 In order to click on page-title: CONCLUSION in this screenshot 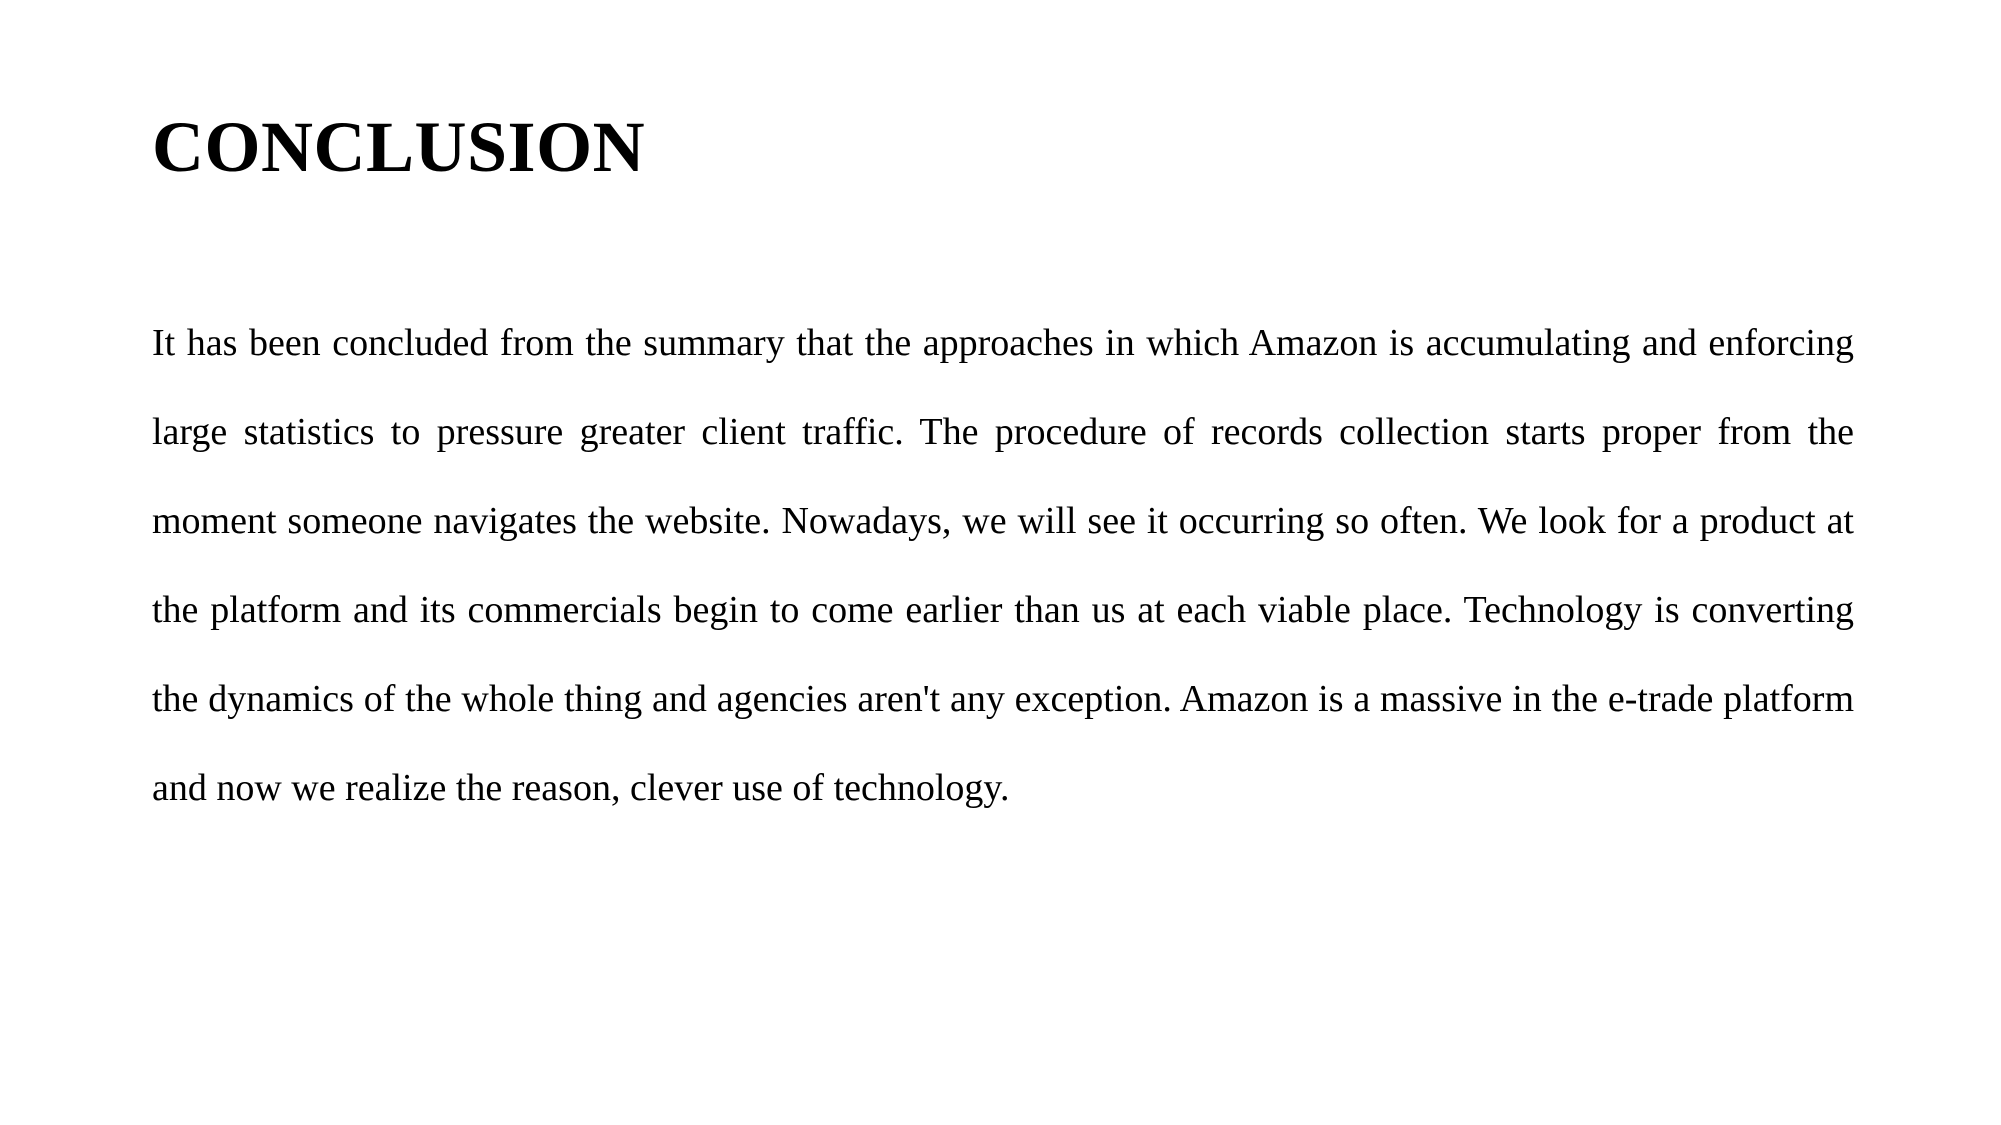, I will do `click(399, 147)`.